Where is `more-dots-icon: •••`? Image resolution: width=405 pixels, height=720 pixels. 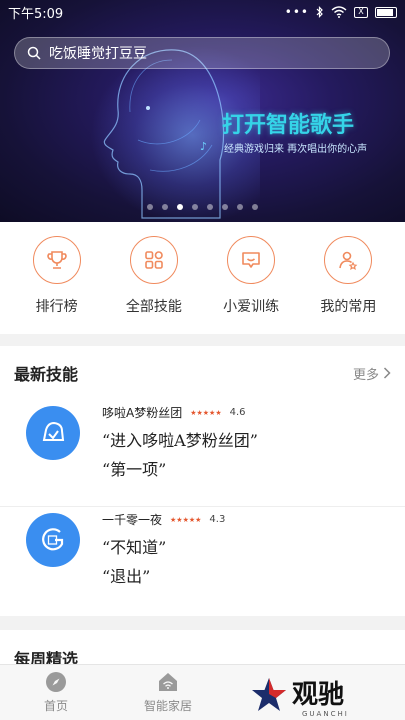 more-dots-icon: ••• is located at coordinates (296, 12).